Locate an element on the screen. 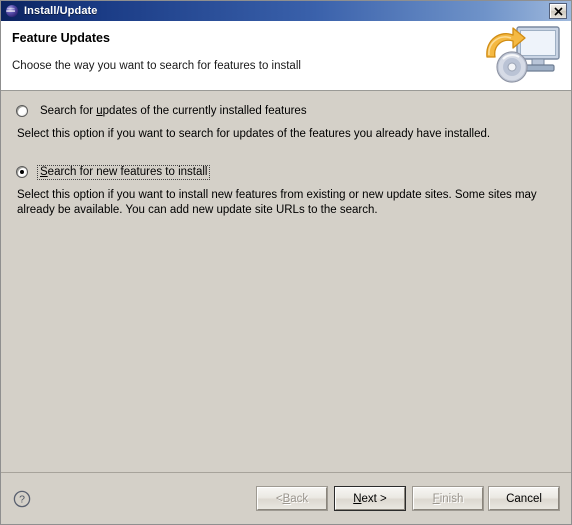 This screenshot has height=525, width=572. mnemonic-underline: S is located at coordinates (44, 172).